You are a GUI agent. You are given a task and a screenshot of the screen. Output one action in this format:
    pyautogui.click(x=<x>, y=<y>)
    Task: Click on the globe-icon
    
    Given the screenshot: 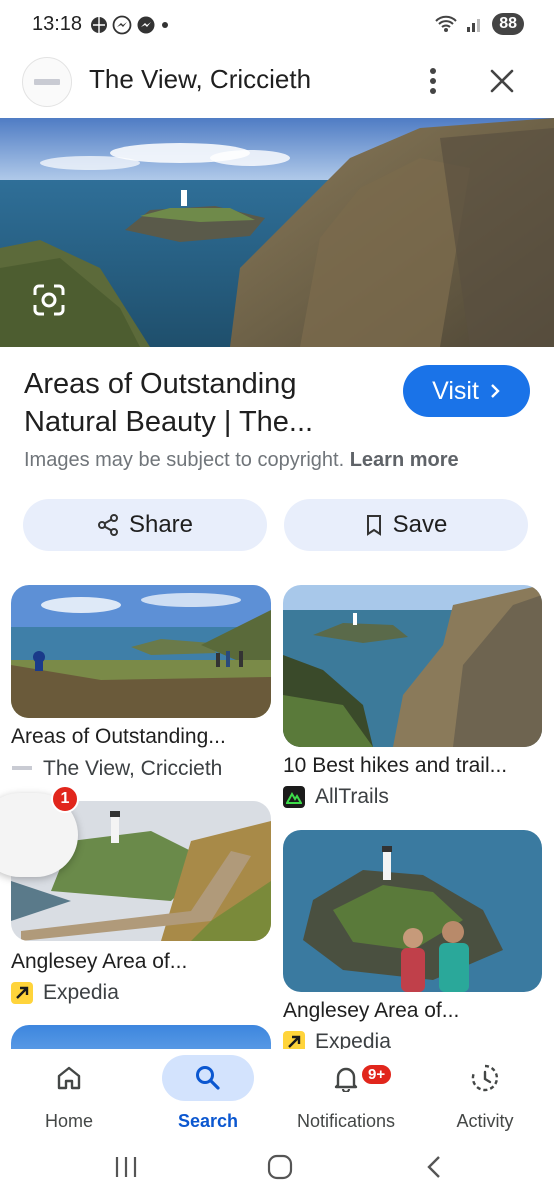 What is the action you would take?
    pyautogui.click(x=99, y=25)
    